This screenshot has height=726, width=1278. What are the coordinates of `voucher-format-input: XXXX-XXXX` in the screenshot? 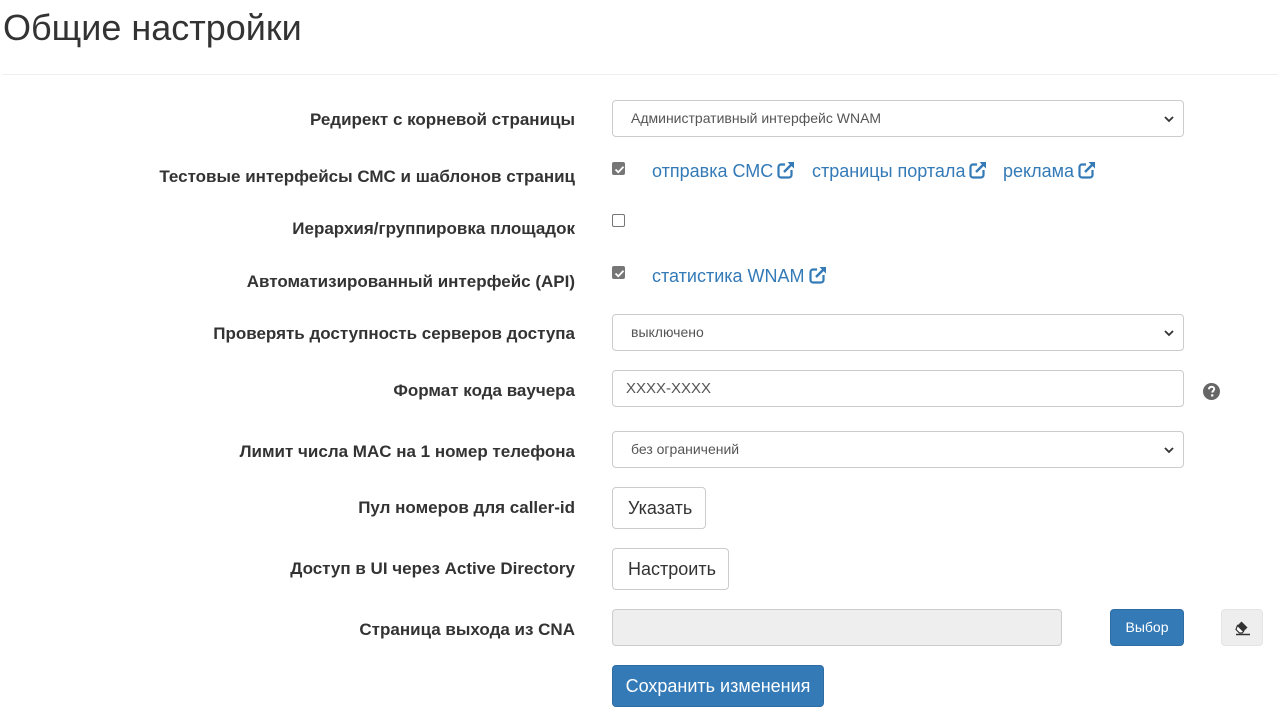 It's located at (898, 388).